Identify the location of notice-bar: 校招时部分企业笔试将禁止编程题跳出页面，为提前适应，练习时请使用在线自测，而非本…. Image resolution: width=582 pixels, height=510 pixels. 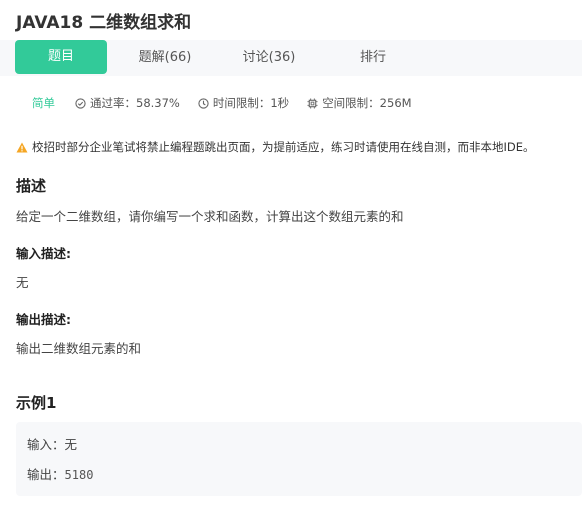
(275, 147).